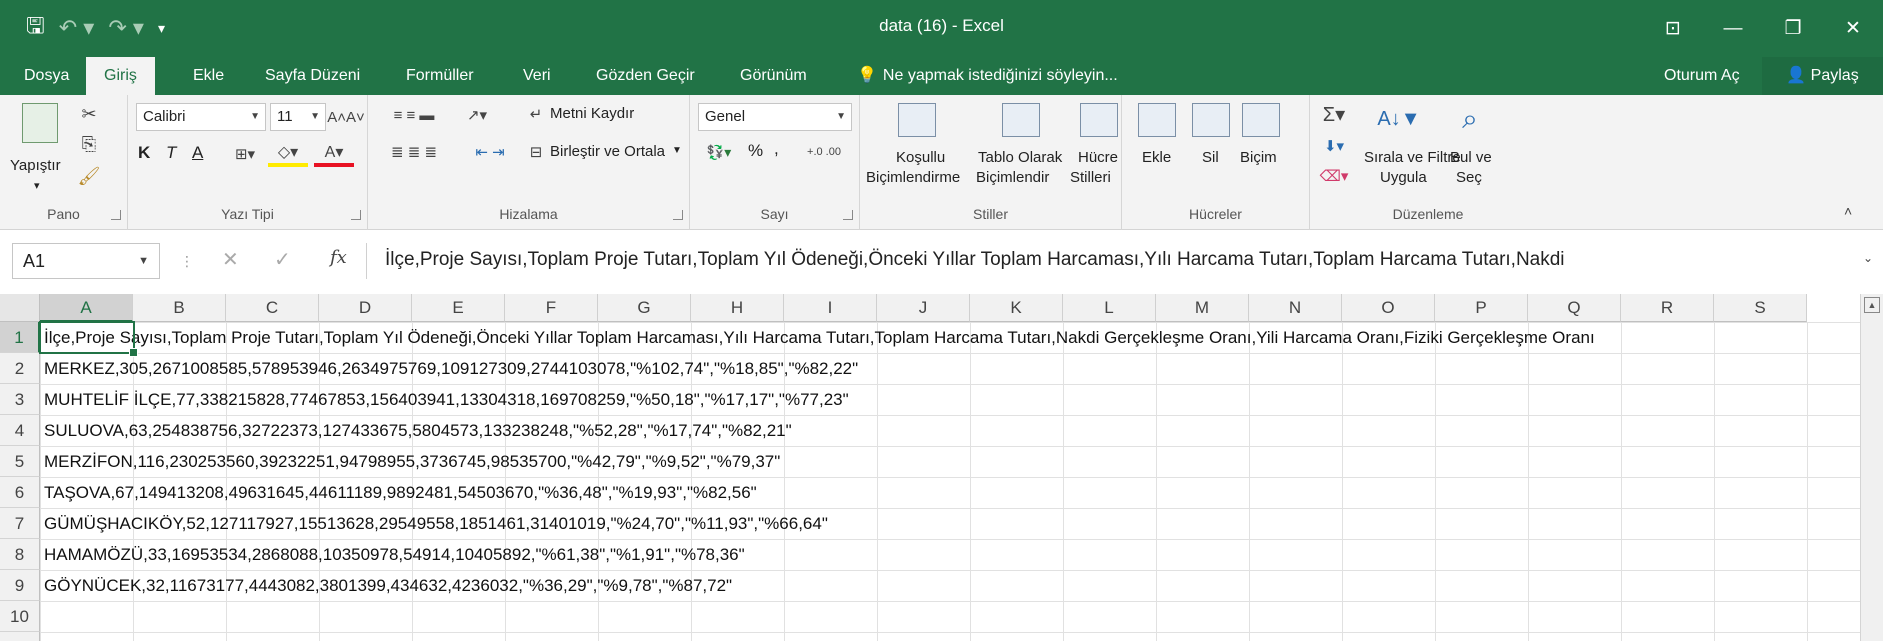  Describe the element at coordinates (35, 165) in the screenshot. I see `paste-button-label: Yapıştır` at that location.